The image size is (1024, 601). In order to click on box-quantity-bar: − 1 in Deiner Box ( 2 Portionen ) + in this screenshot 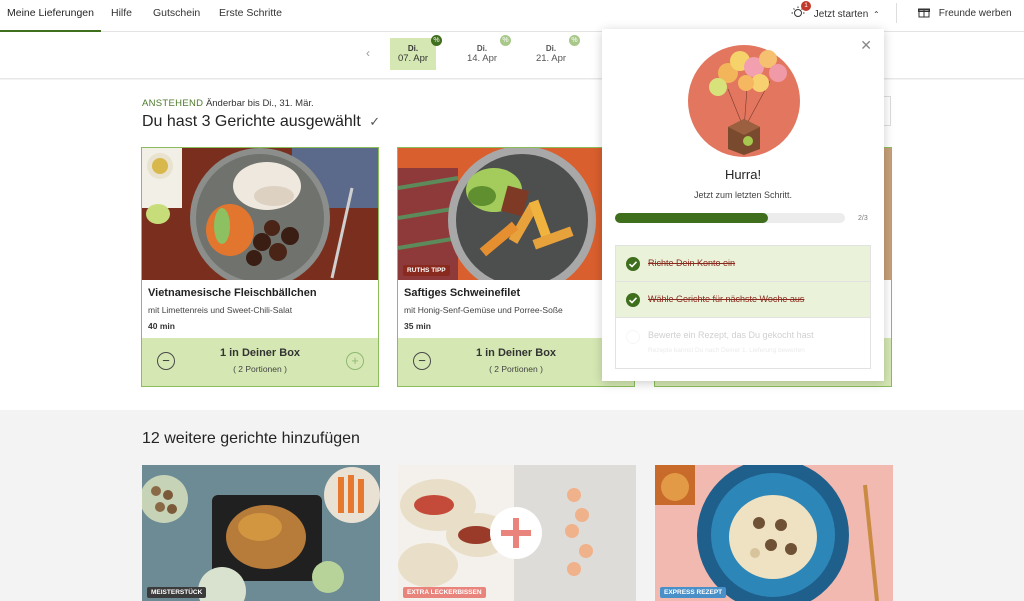, I will do `click(260, 362)`.